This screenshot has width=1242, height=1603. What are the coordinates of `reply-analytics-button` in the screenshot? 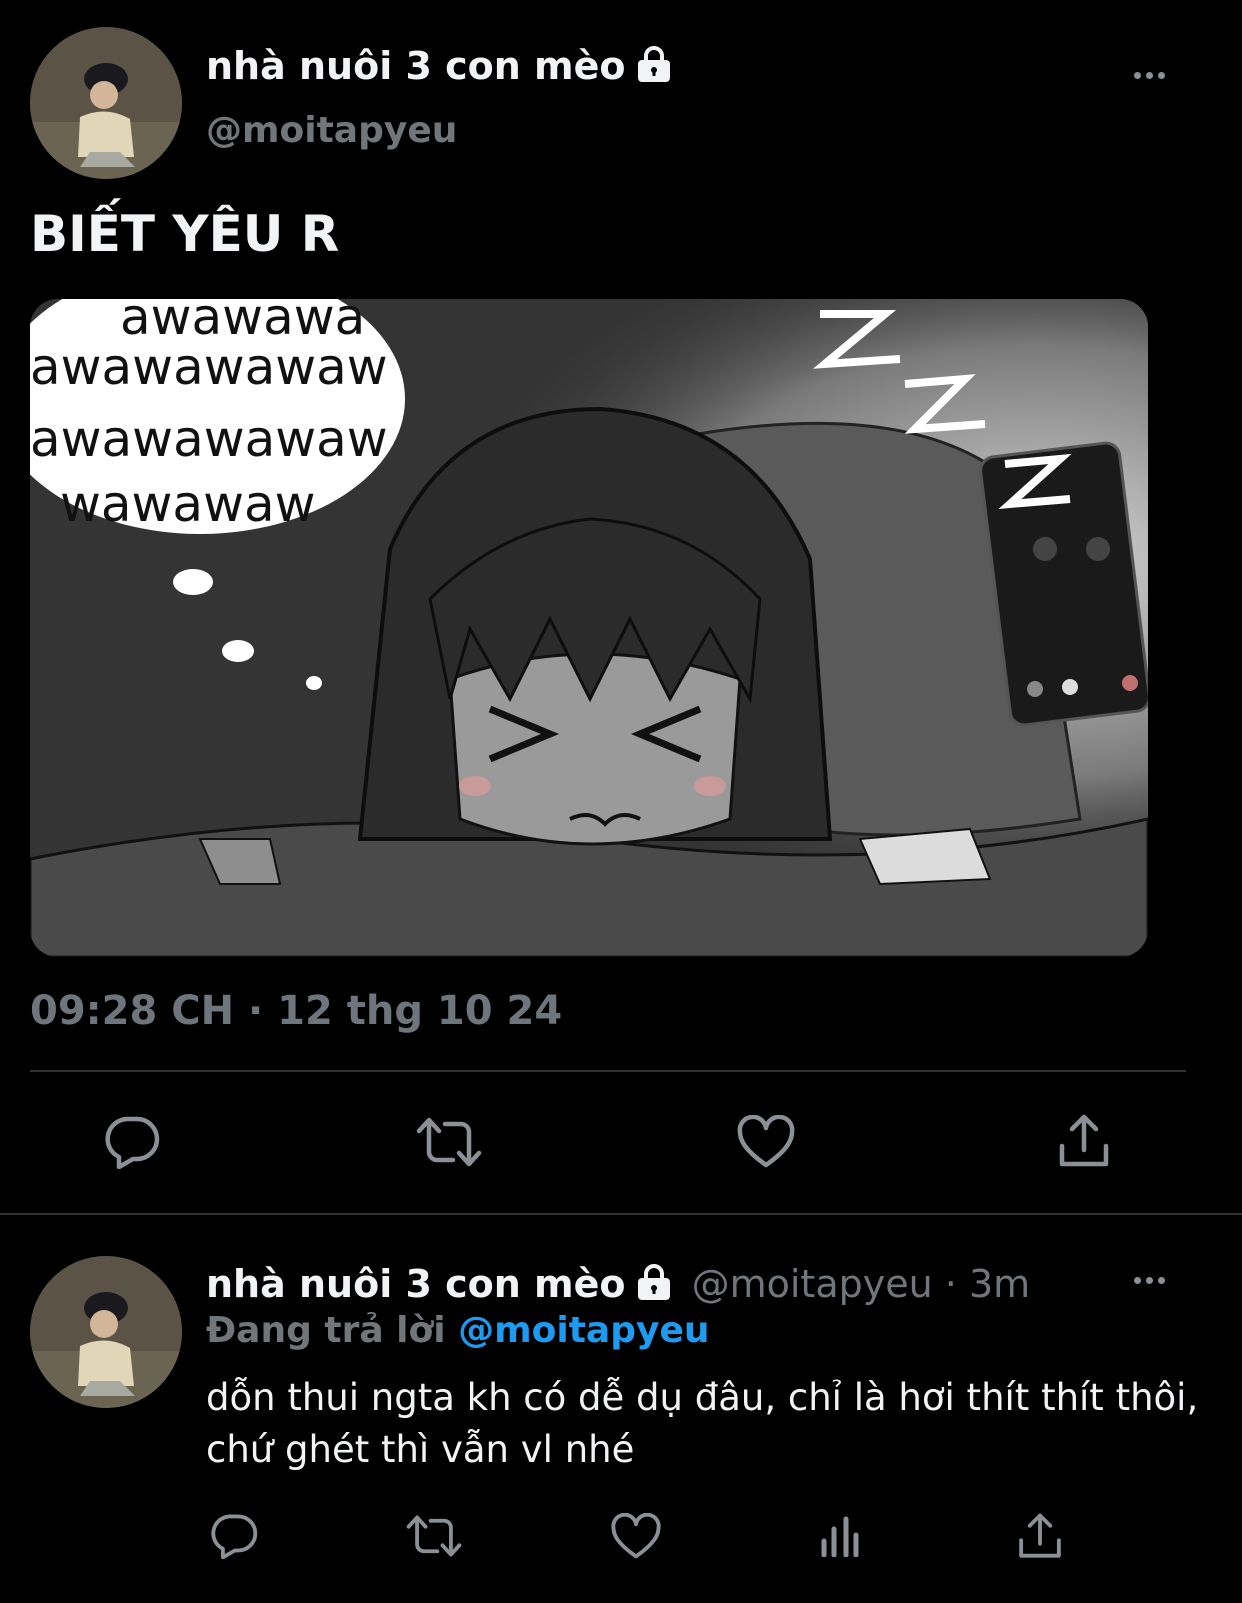 It's located at (840, 1536).